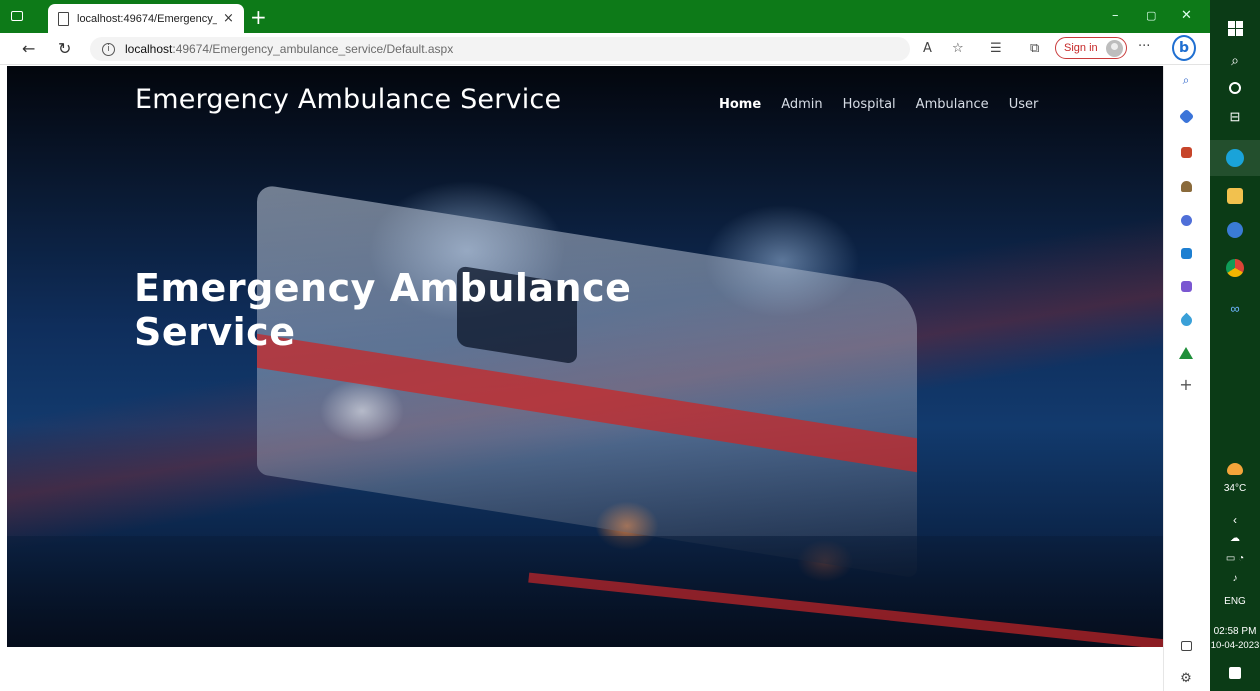 The image size is (1260, 691). Describe the element at coordinates (1186, 384) in the screenshot. I see `add-icon: +` at that location.